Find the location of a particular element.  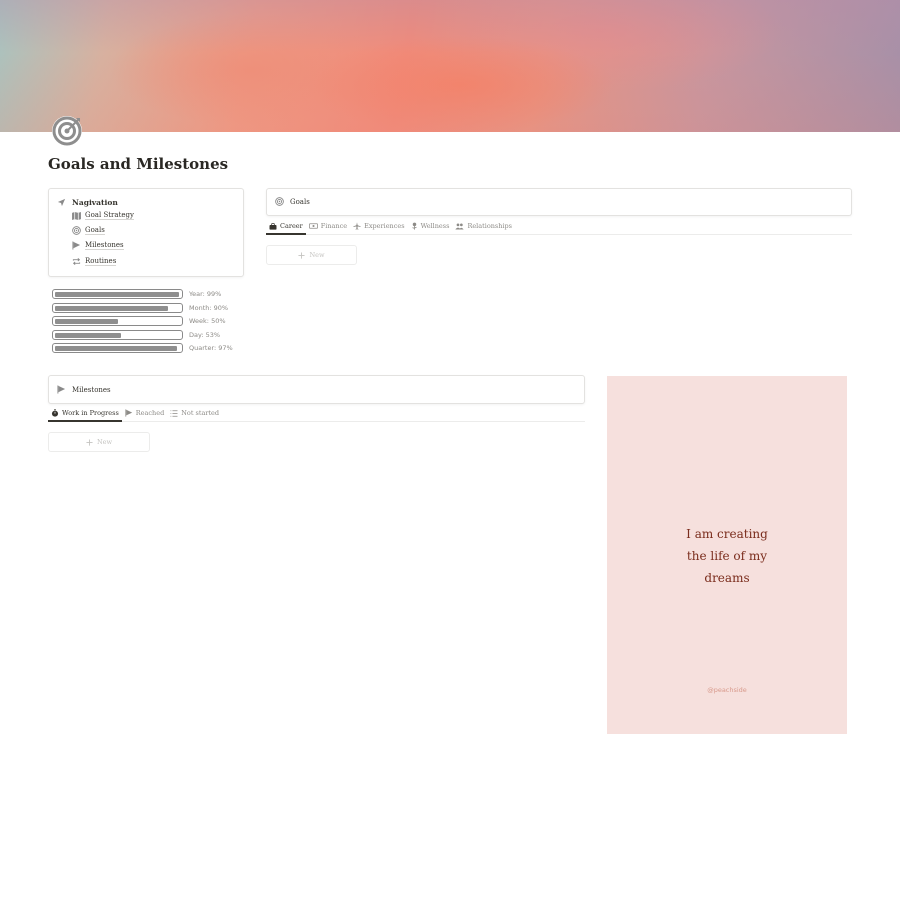

progress-year: Year: 99% is located at coordinates (136, 294).